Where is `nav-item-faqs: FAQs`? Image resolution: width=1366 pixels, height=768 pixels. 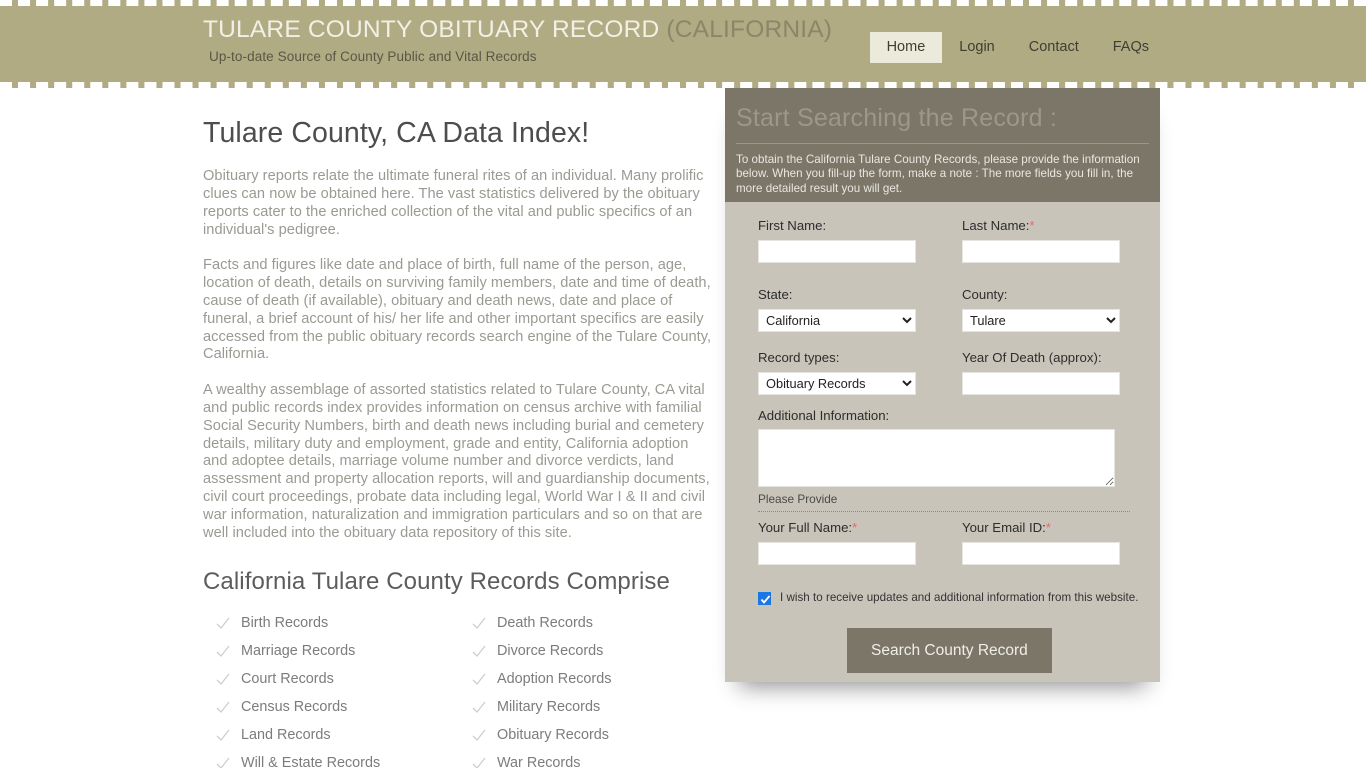 nav-item-faqs: FAQs is located at coordinates (1131, 47).